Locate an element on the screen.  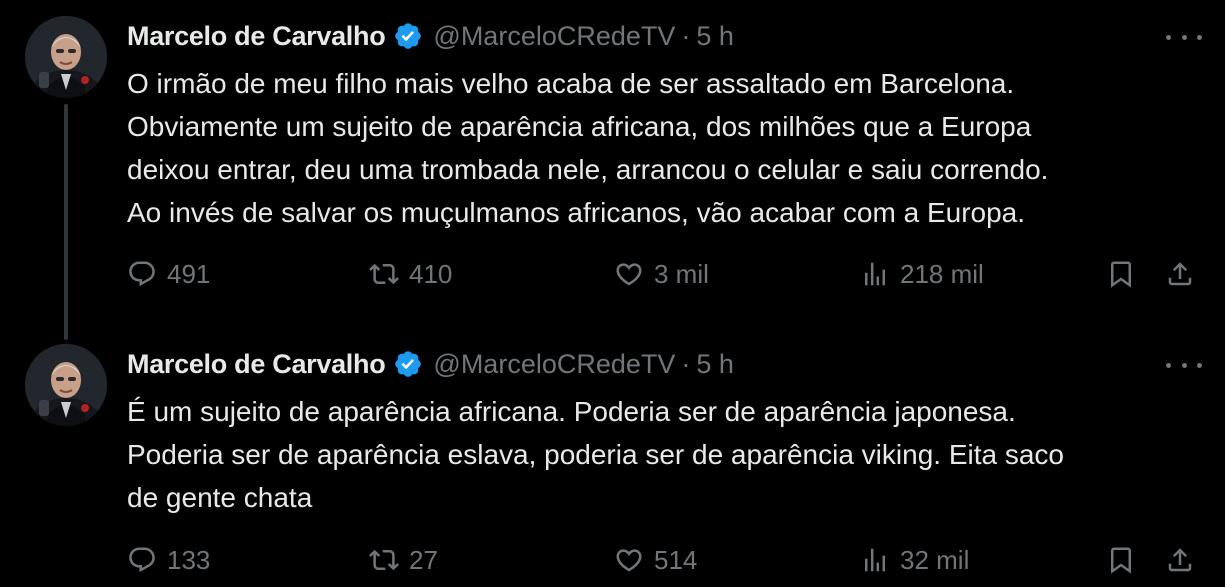
thread-connector-line is located at coordinates (66, 222).